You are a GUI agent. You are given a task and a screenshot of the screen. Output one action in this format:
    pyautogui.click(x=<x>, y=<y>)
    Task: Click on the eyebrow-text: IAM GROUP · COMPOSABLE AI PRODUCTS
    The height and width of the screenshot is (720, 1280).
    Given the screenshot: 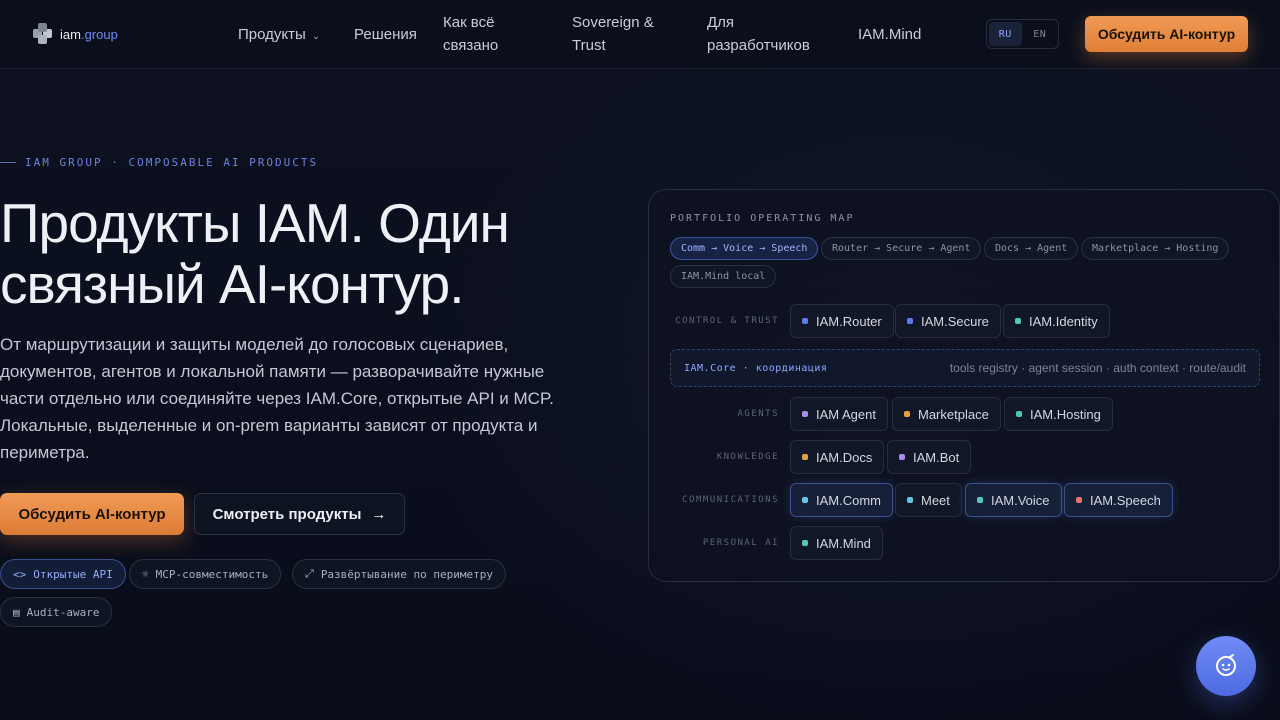 What is the action you would take?
    pyautogui.click(x=172, y=162)
    